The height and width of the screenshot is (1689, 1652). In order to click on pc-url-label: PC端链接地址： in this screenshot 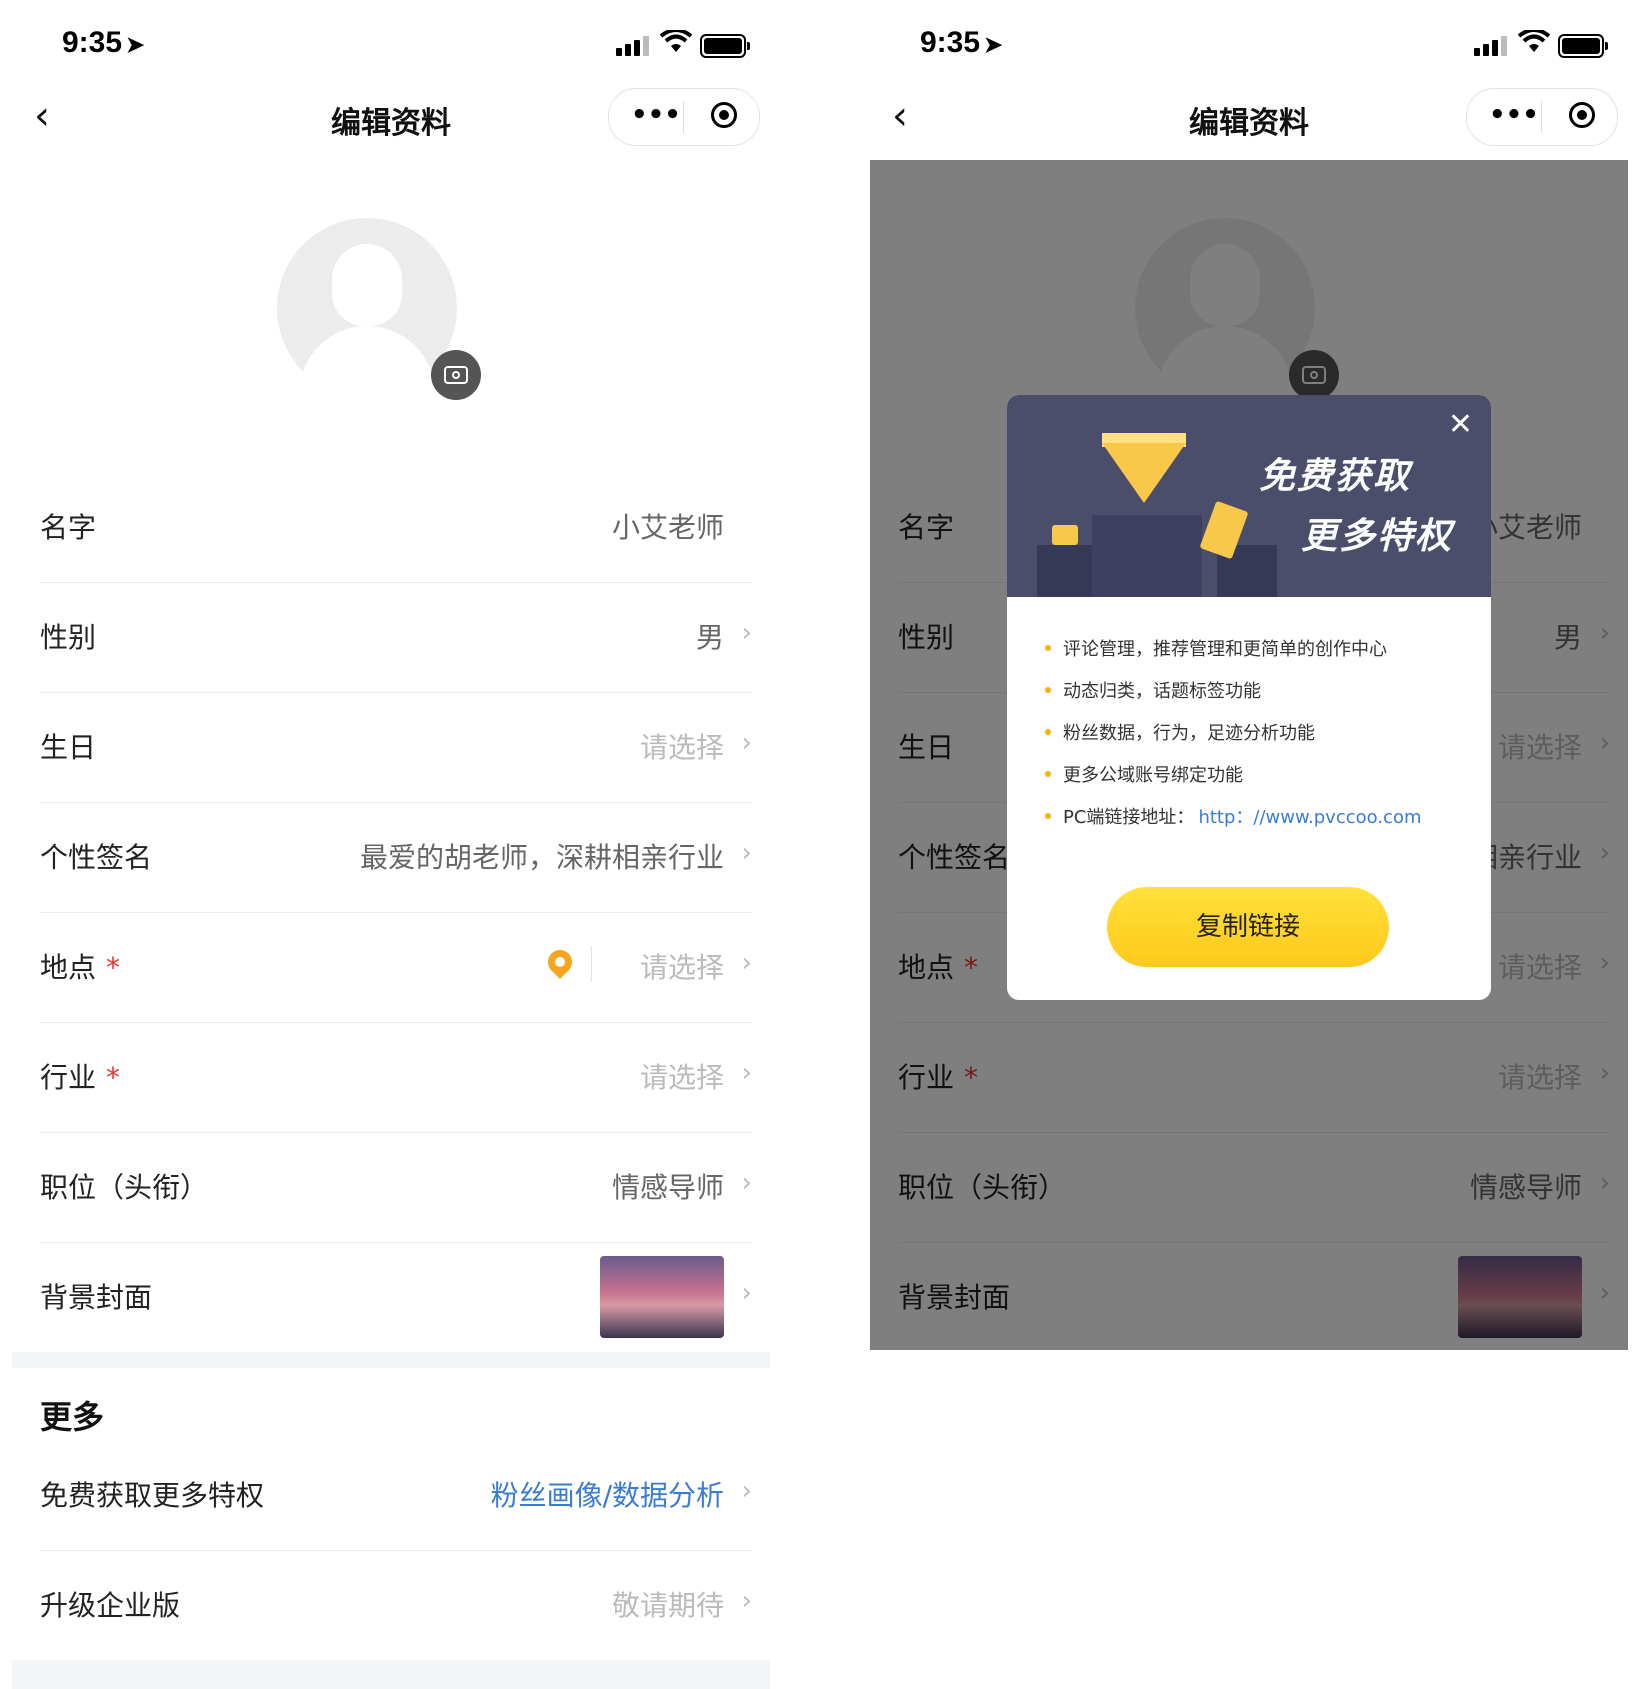, I will do `click(1129, 817)`.